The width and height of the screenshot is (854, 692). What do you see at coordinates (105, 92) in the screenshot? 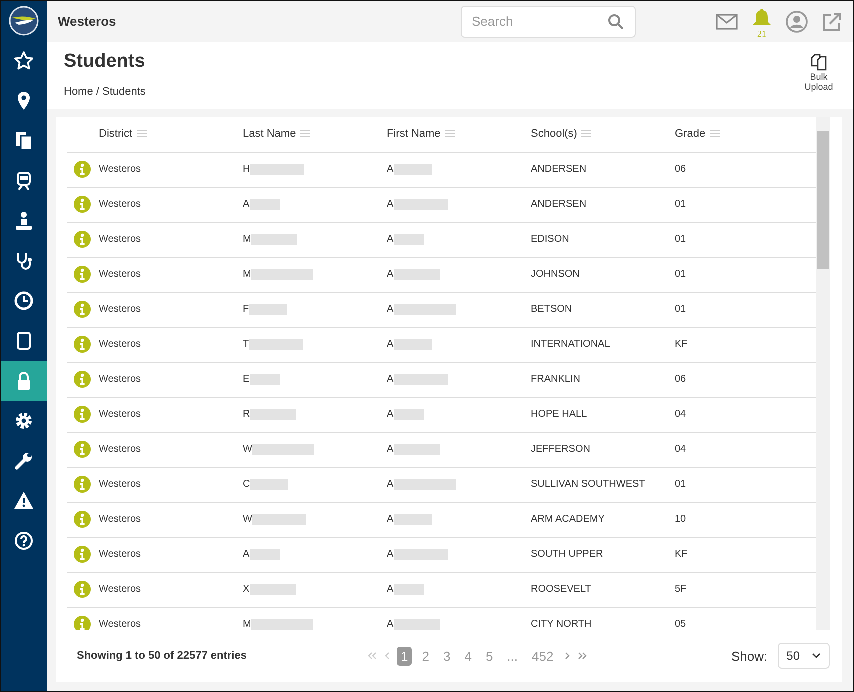
I see `breadcrumb: Home / Students` at bounding box center [105, 92].